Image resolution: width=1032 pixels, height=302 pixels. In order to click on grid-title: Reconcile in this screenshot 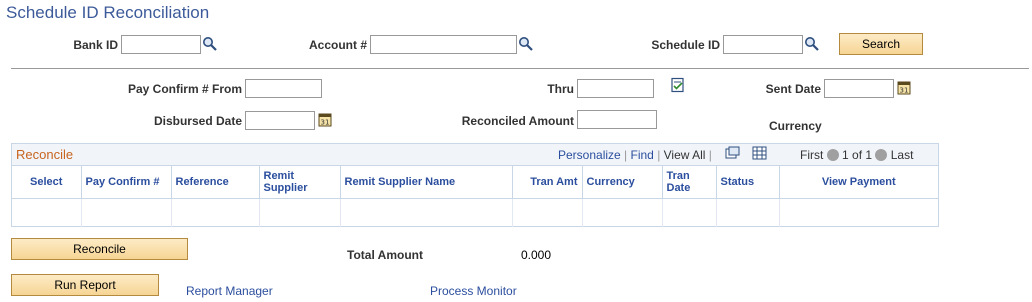, I will do `click(45, 154)`.